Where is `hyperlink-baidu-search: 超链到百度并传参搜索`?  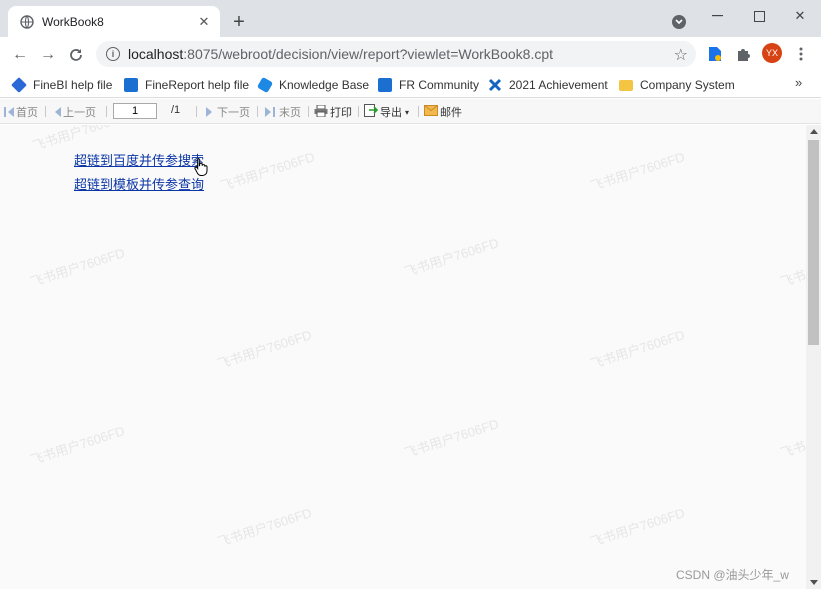
hyperlink-baidu-search: 超链到百度并传参搜索 is located at coordinates (139, 159).